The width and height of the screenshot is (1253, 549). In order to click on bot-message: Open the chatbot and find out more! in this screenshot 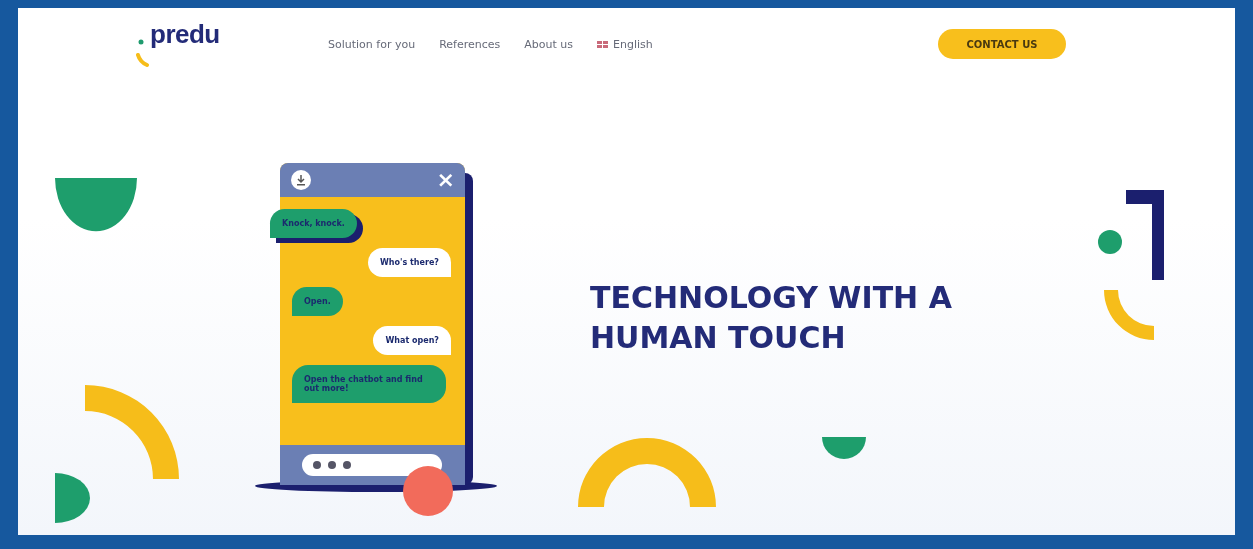, I will do `click(369, 384)`.